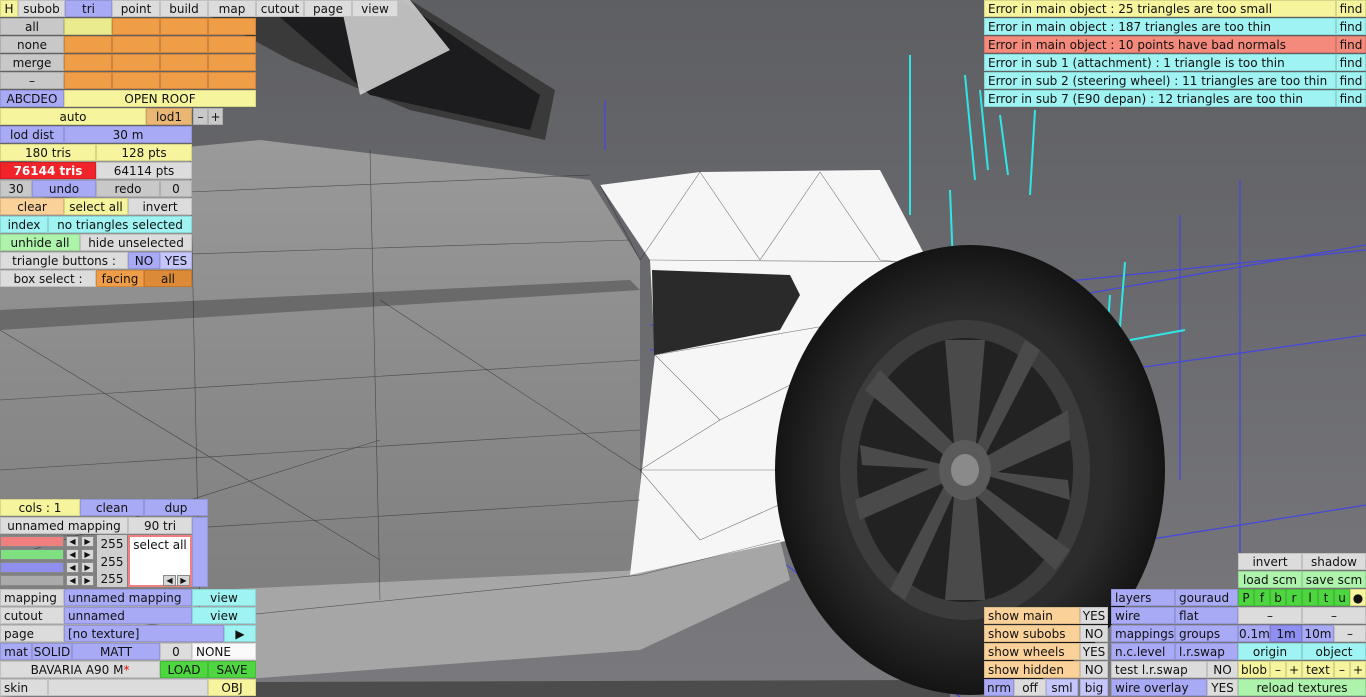 The width and height of the screenshot is (1366, 697). I want to click on cutout-value: unnamed, so click(128, 615).